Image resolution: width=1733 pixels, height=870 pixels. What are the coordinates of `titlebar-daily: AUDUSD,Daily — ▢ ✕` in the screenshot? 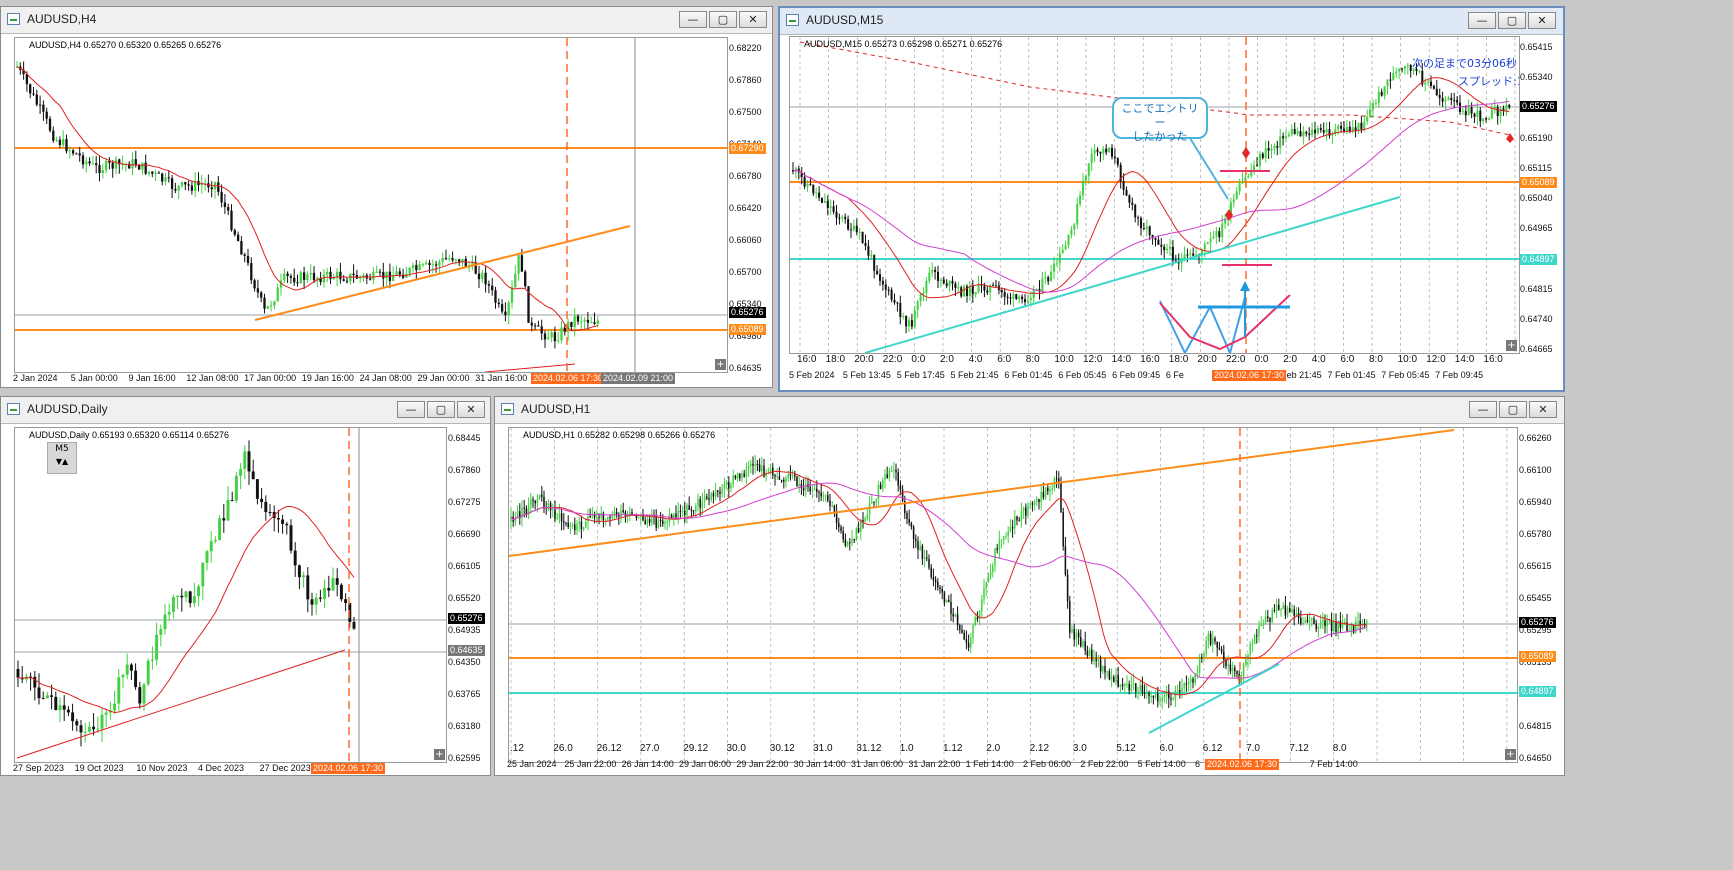 It's located at (245, 410).